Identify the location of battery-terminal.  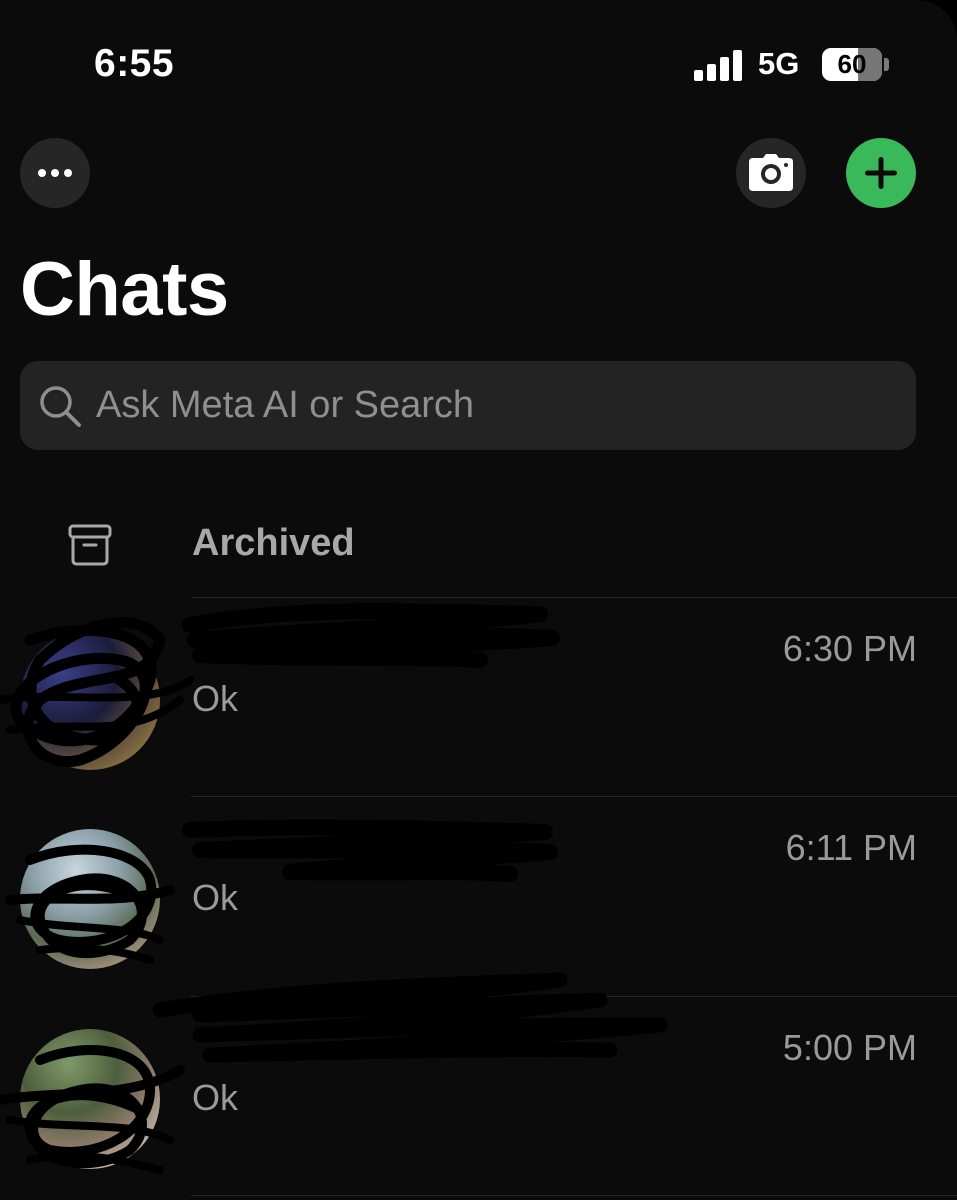
(886, 64).